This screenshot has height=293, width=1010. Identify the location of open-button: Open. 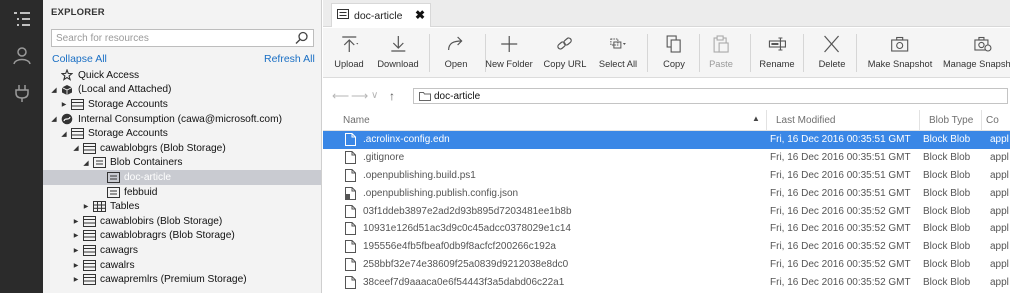
(456, 53).